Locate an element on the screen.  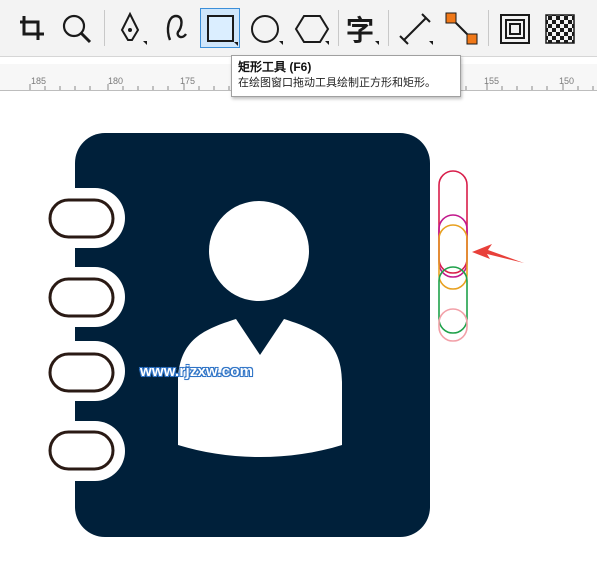
toolbox: 字 is located at coordinates (298, 28).